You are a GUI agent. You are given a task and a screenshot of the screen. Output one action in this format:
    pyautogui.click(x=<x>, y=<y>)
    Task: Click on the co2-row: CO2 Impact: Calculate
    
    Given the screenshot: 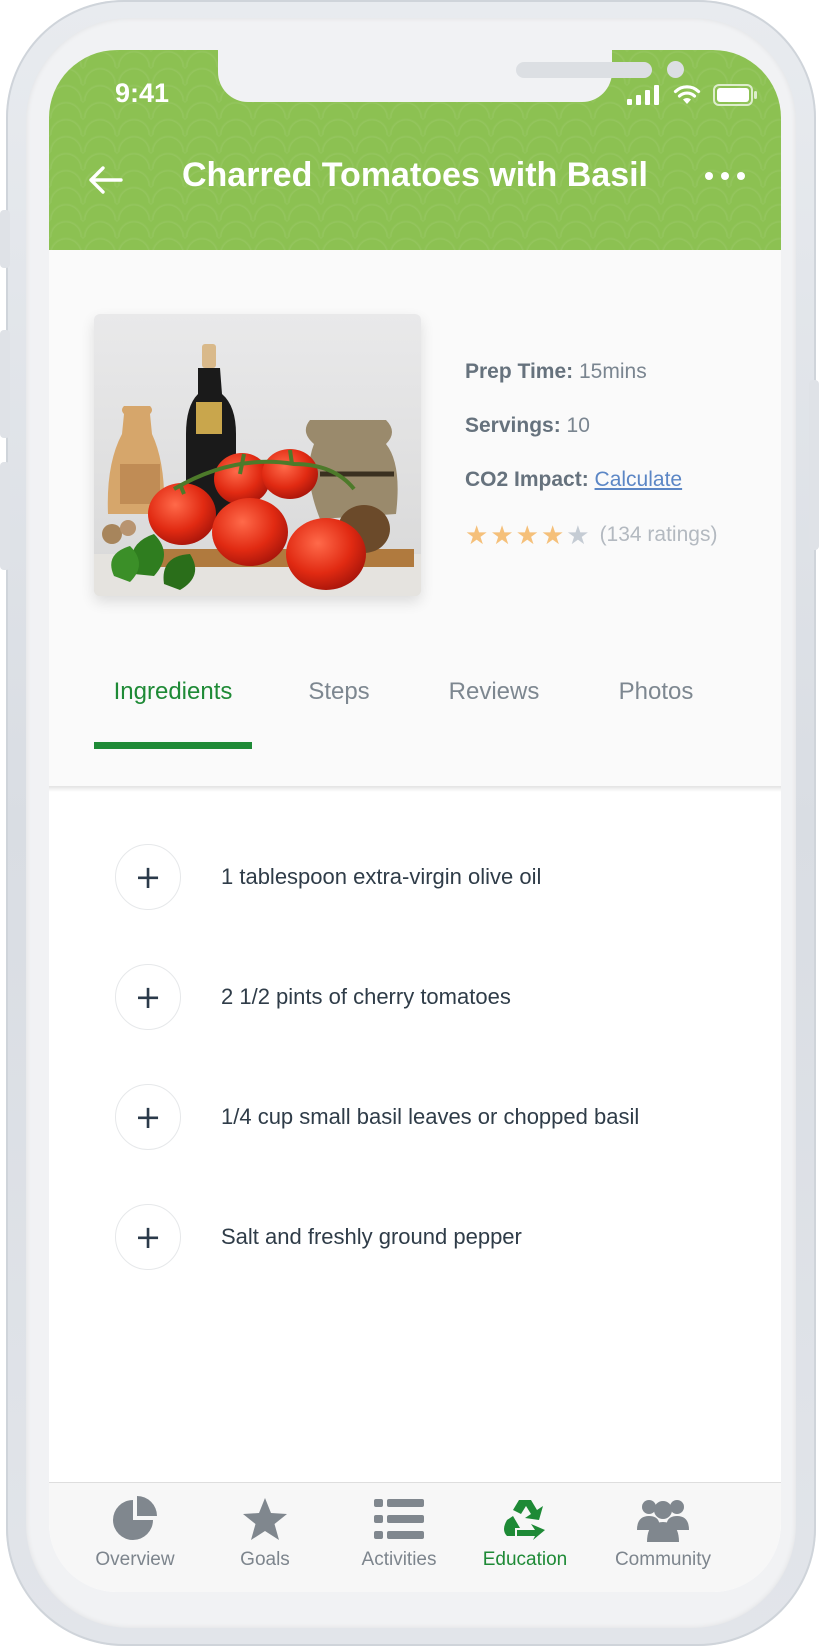 What is the action you would take?
    pyautogui.click(x=591, y=482)
    